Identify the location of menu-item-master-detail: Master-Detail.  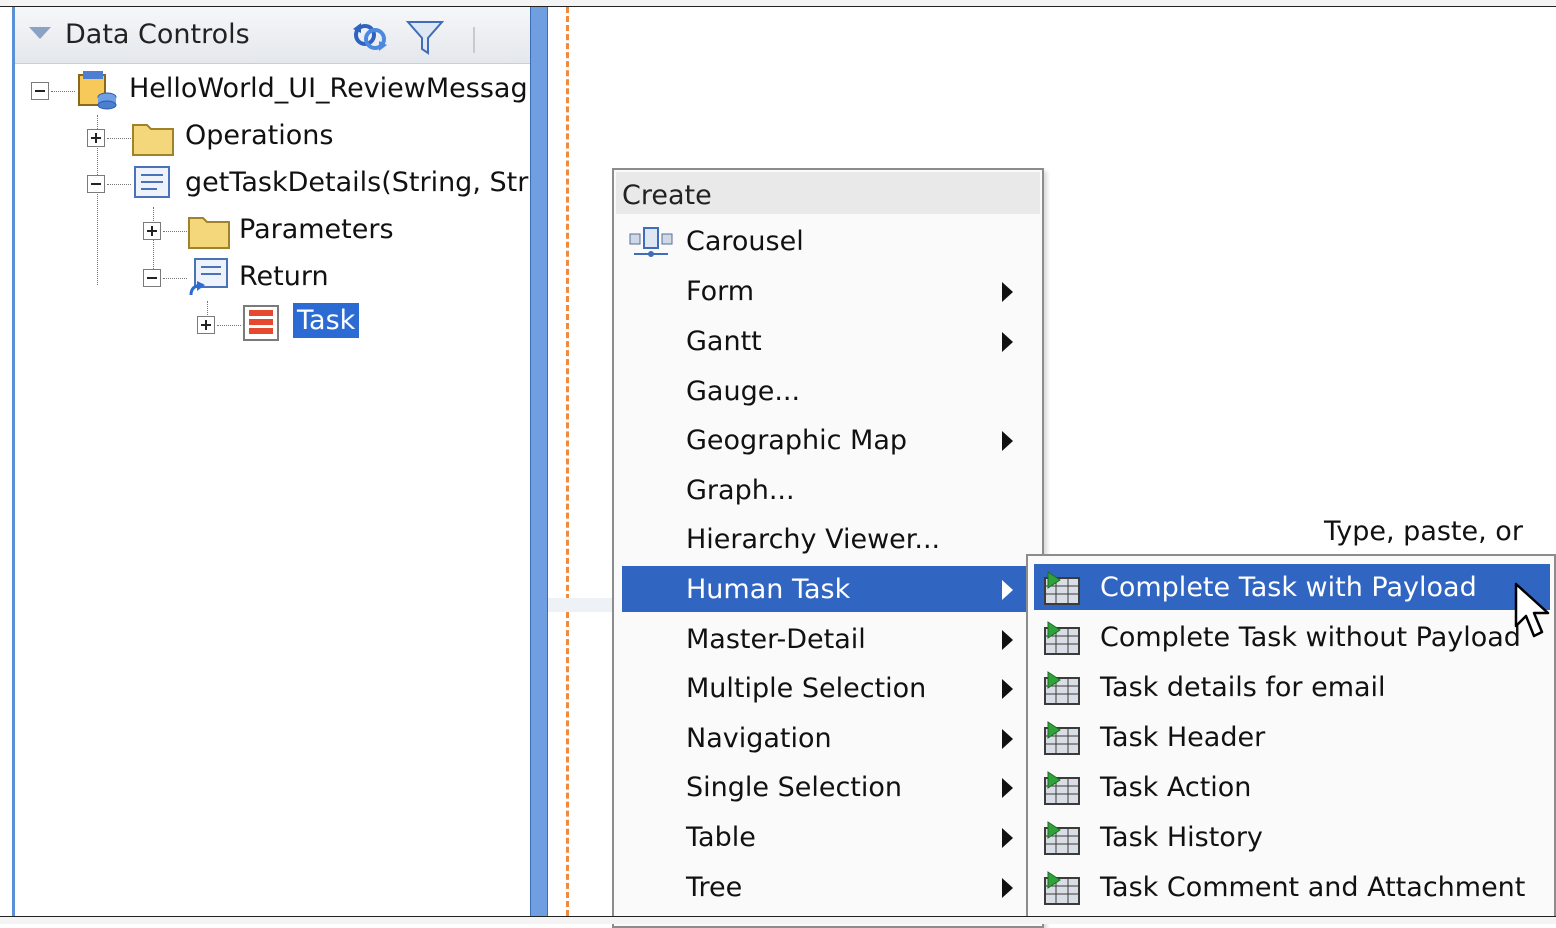
(829, 639).